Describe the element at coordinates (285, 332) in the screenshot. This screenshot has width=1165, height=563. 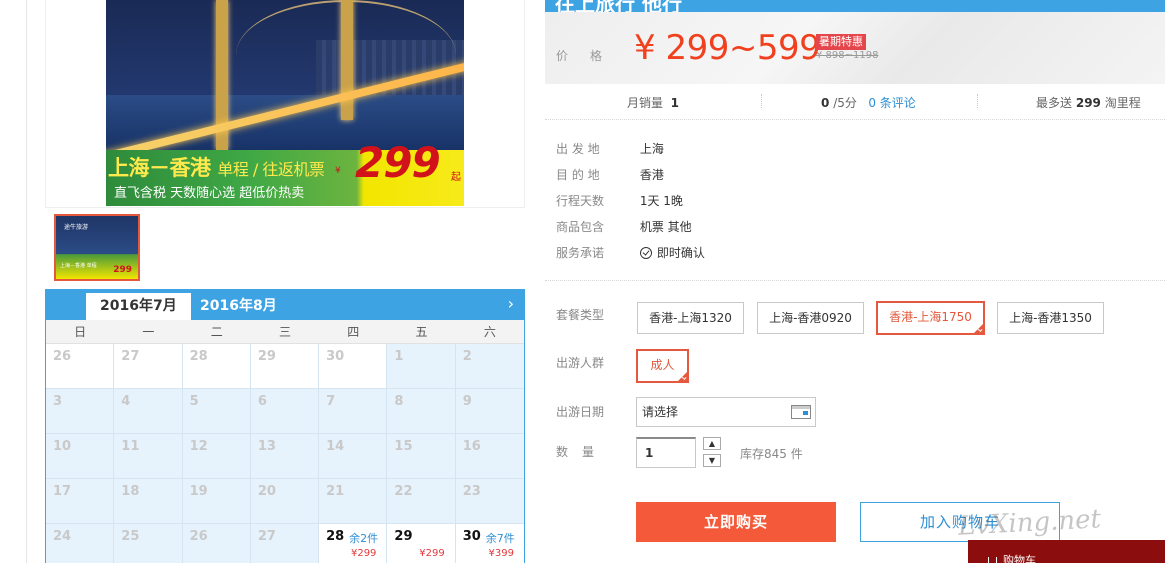
I see `weekday-header: 日 一 二 三 四 五 六` at that location.